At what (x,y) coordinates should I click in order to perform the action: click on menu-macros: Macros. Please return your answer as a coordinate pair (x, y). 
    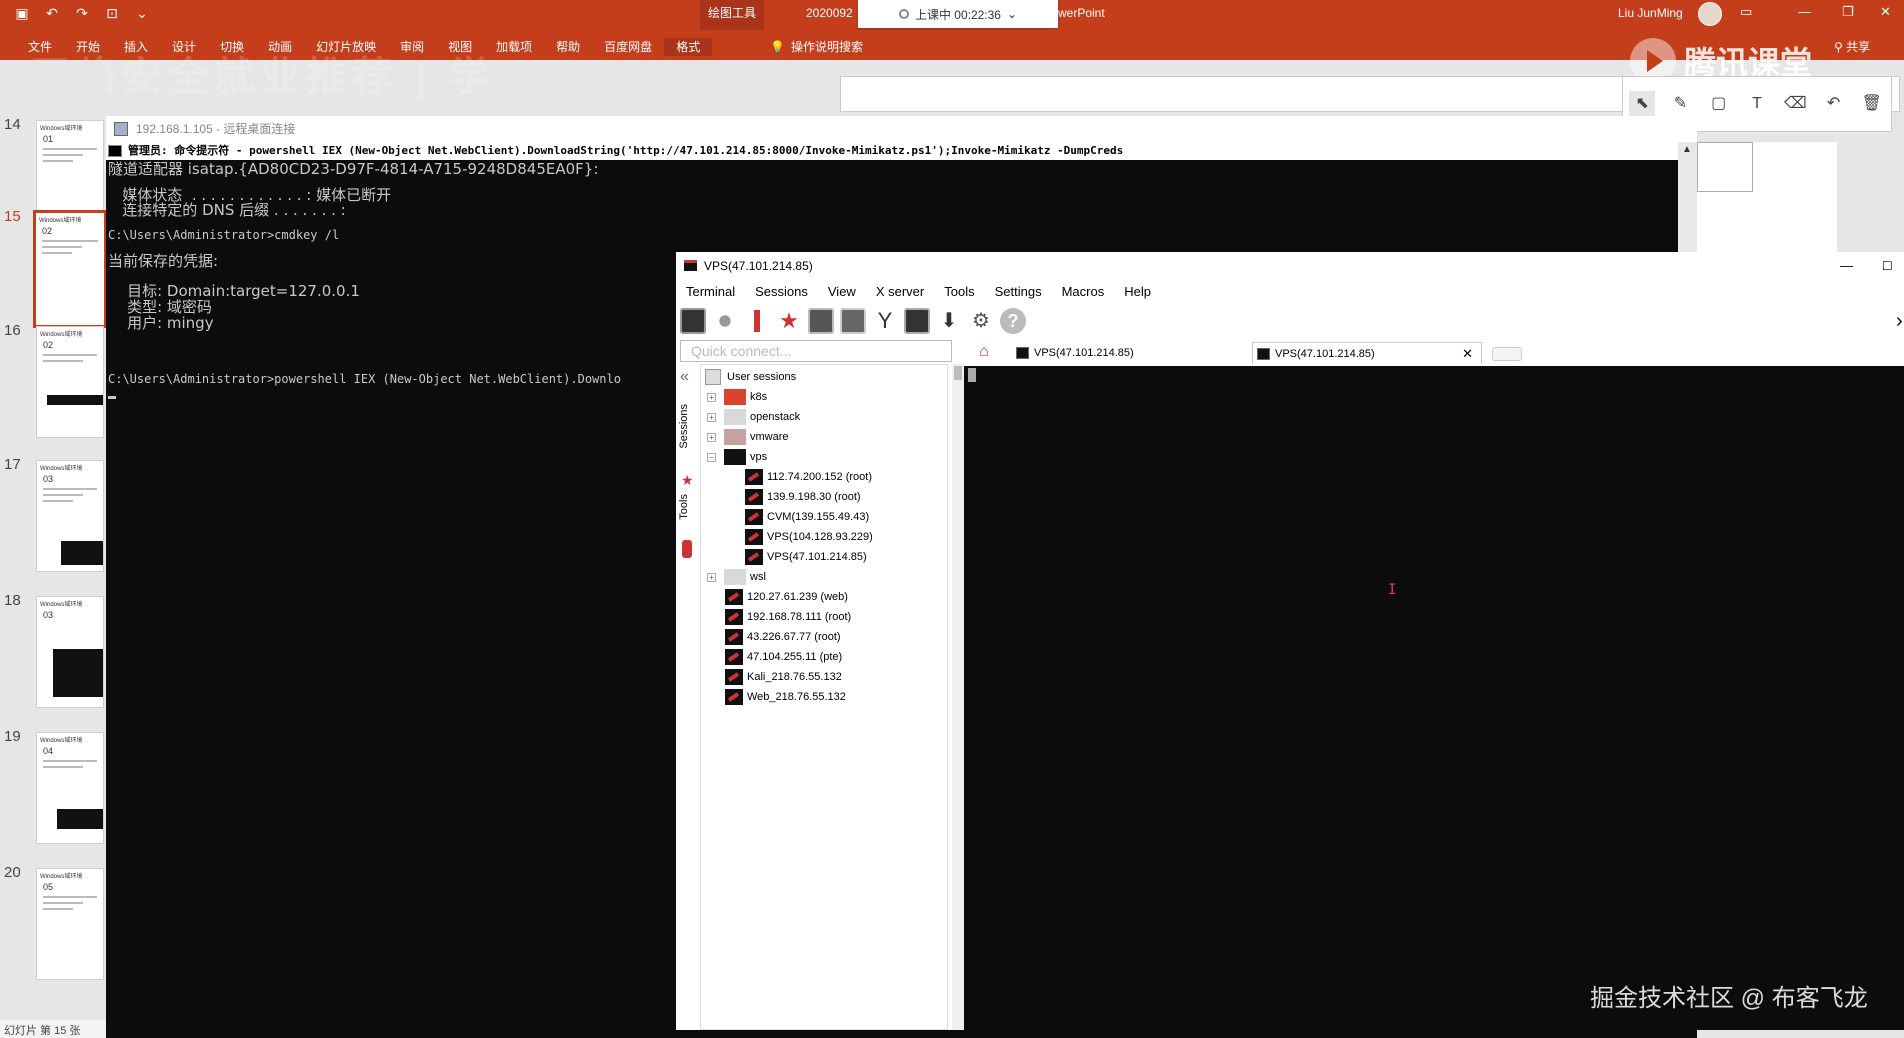
    Looking at the image, I should click on (1083, 292).